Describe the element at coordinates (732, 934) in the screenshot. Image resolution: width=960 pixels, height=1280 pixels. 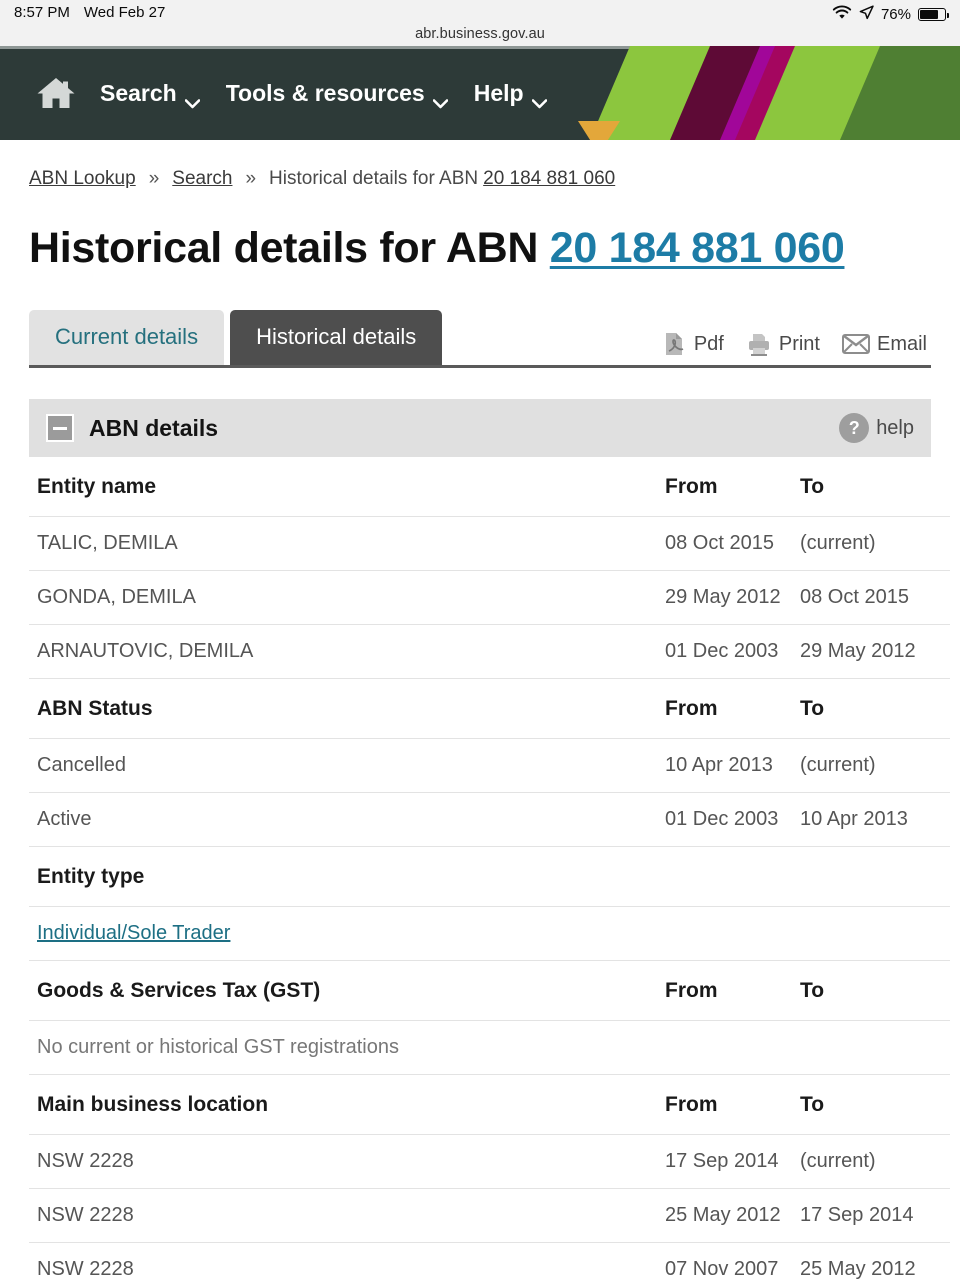
I see `row-from-date` at that location.